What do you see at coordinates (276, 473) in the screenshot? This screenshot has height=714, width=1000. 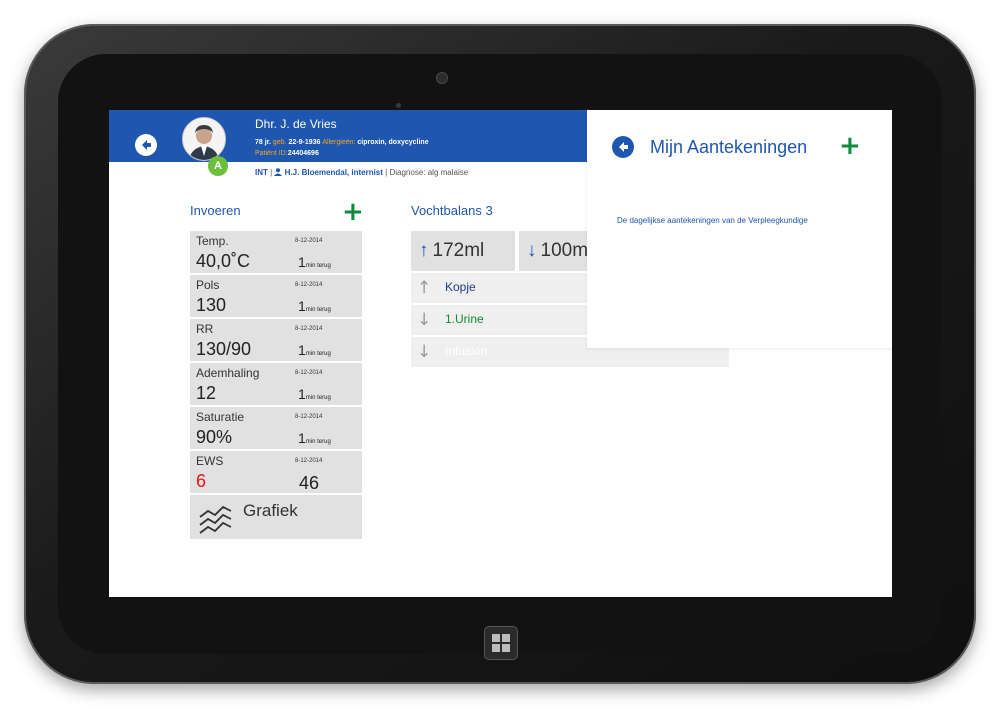 I see `vital-row-ews: EWS 8-12-2014 6 46` at bounding box center [276, 473].